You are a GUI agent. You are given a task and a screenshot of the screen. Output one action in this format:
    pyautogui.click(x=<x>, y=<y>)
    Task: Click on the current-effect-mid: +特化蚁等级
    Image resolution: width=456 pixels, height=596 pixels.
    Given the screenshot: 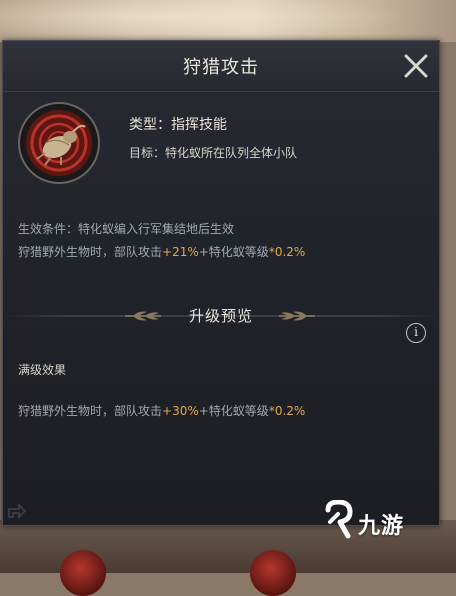 What is the action you would take?
    pyautogui.click(x=233, y=252)
    